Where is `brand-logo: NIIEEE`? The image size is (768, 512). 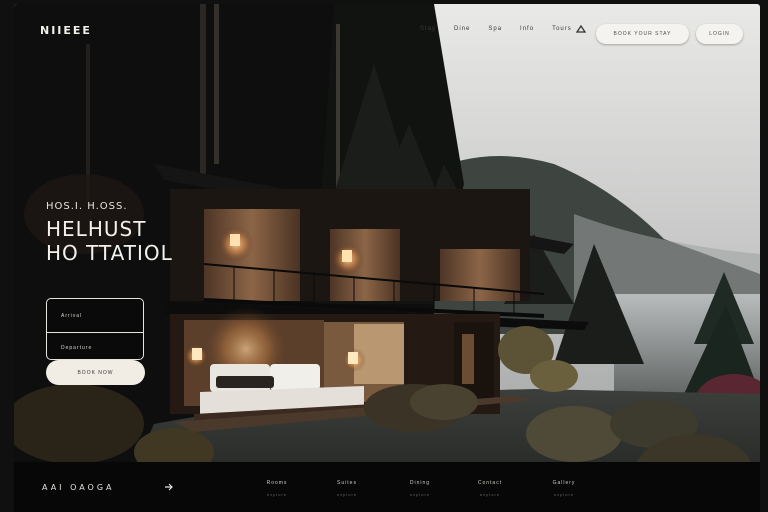 brand-logo: NIIEEE is located at coordinates (66, 30).